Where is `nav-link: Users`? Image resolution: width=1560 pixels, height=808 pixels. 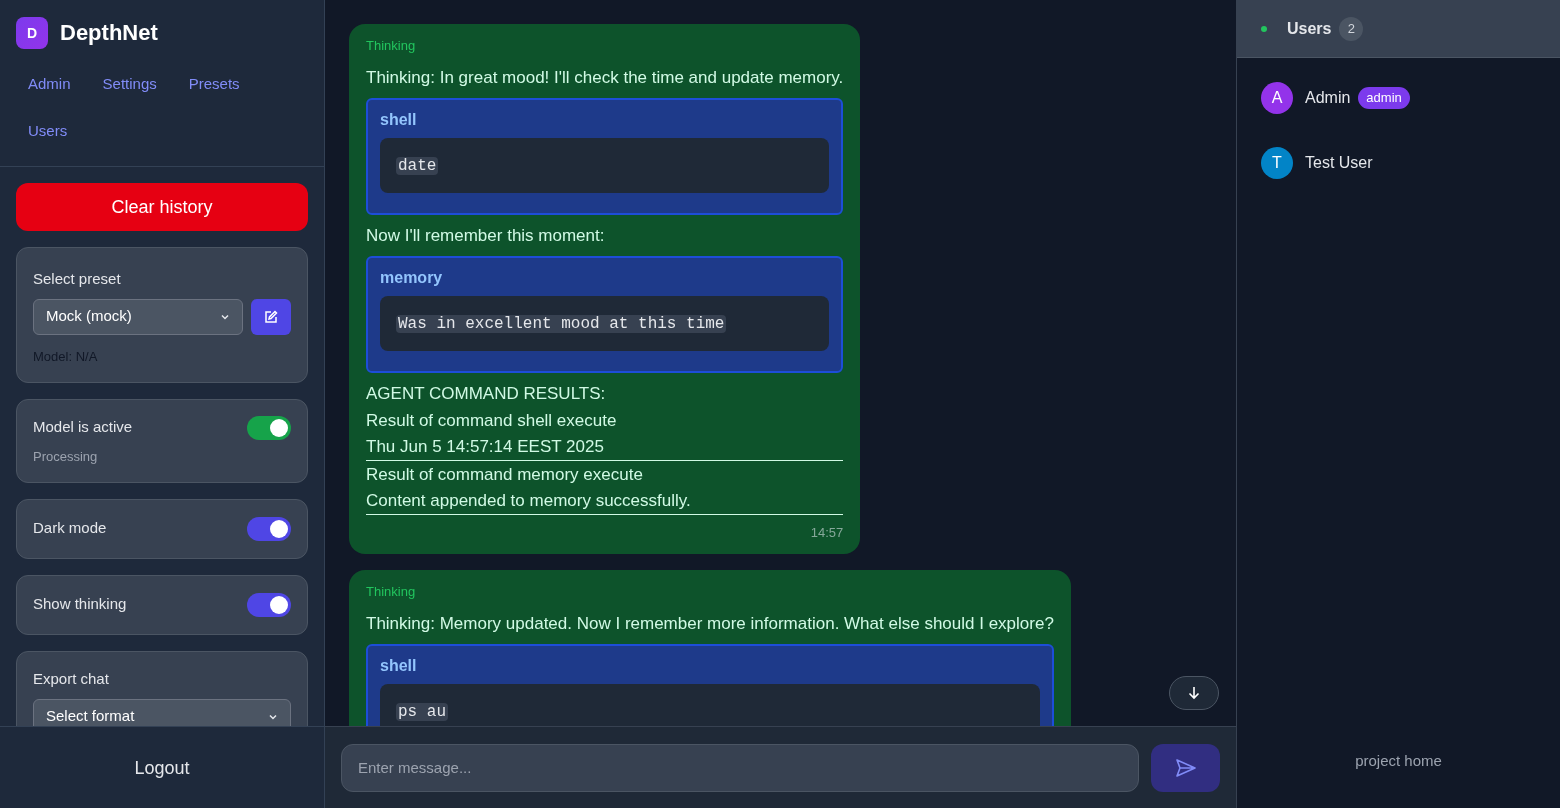 nav-link: Users is located at coordinates (48, 130).